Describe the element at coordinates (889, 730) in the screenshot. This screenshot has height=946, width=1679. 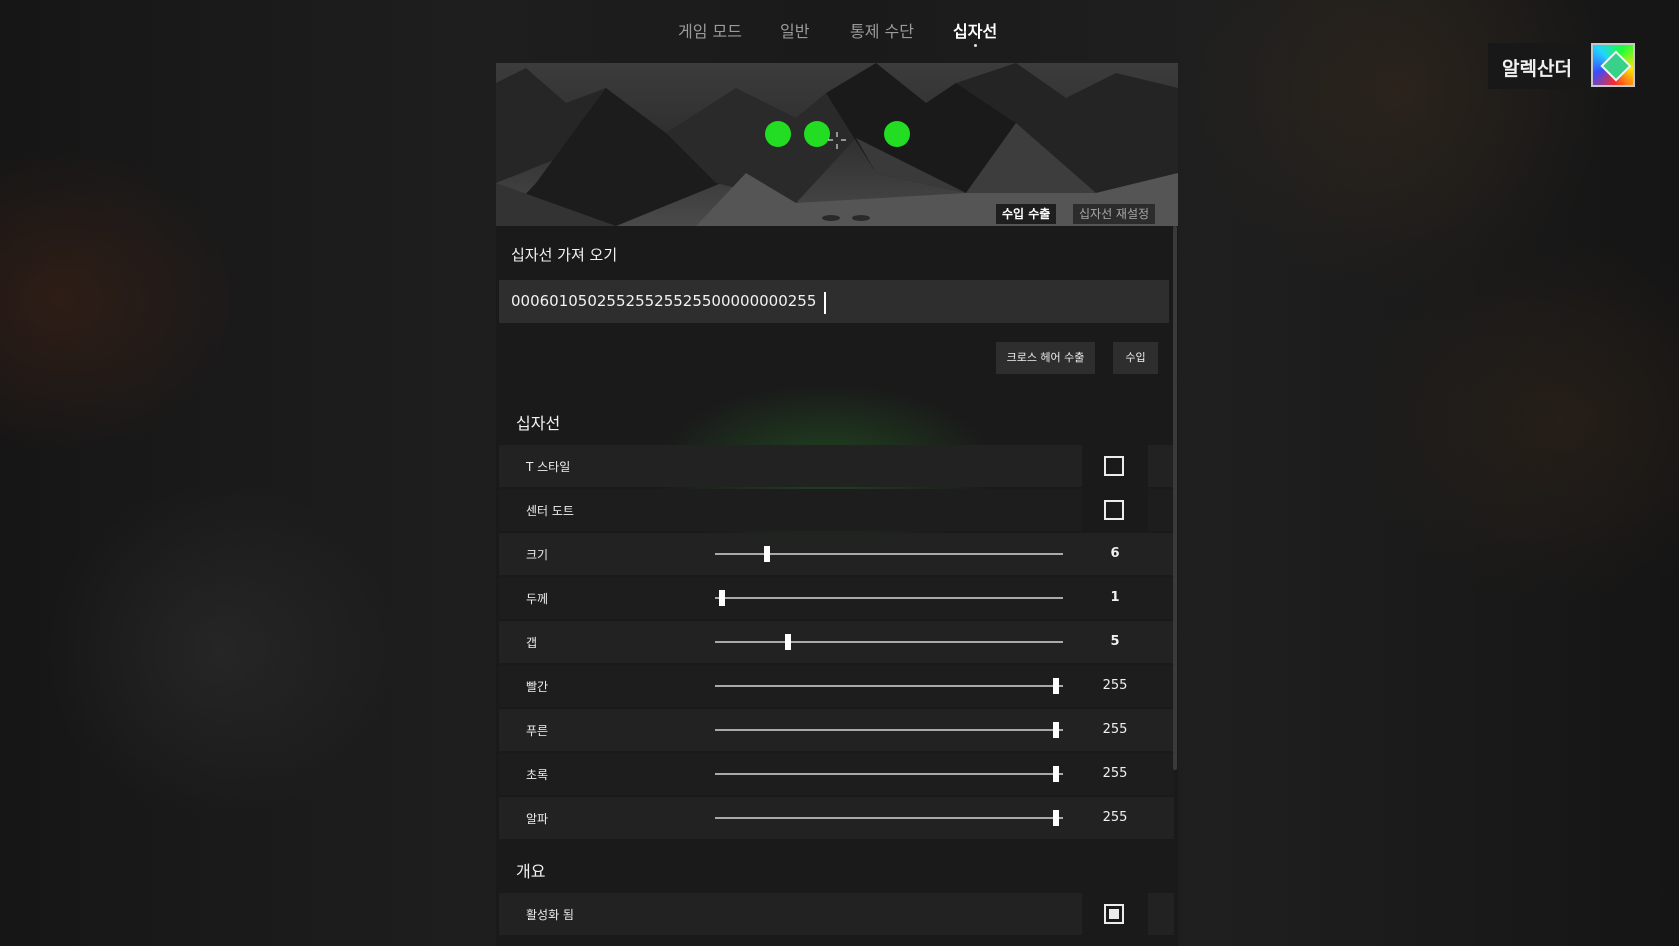
I see `blue-slider` at that location.